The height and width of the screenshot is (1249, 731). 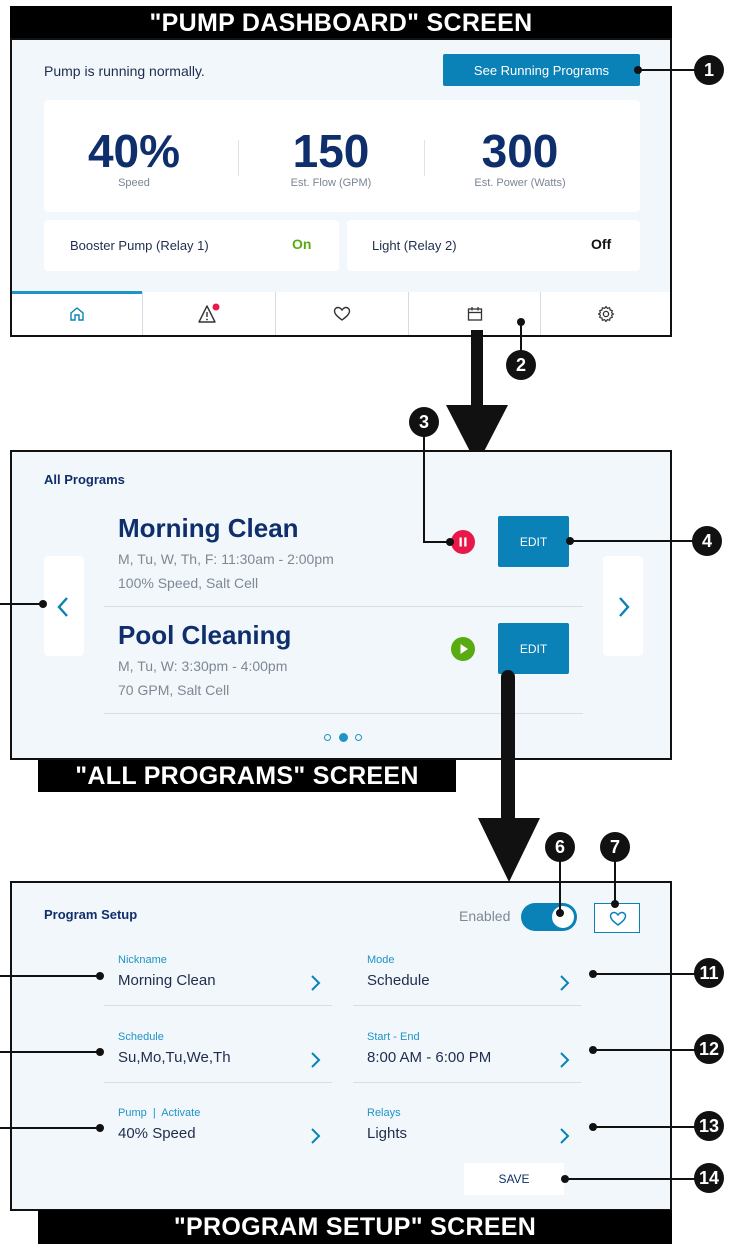 What do you see at coordinates (205, 635) in the screenshot?
I see `program-name: Pool Cleaning` at bounding box center [205, 635].